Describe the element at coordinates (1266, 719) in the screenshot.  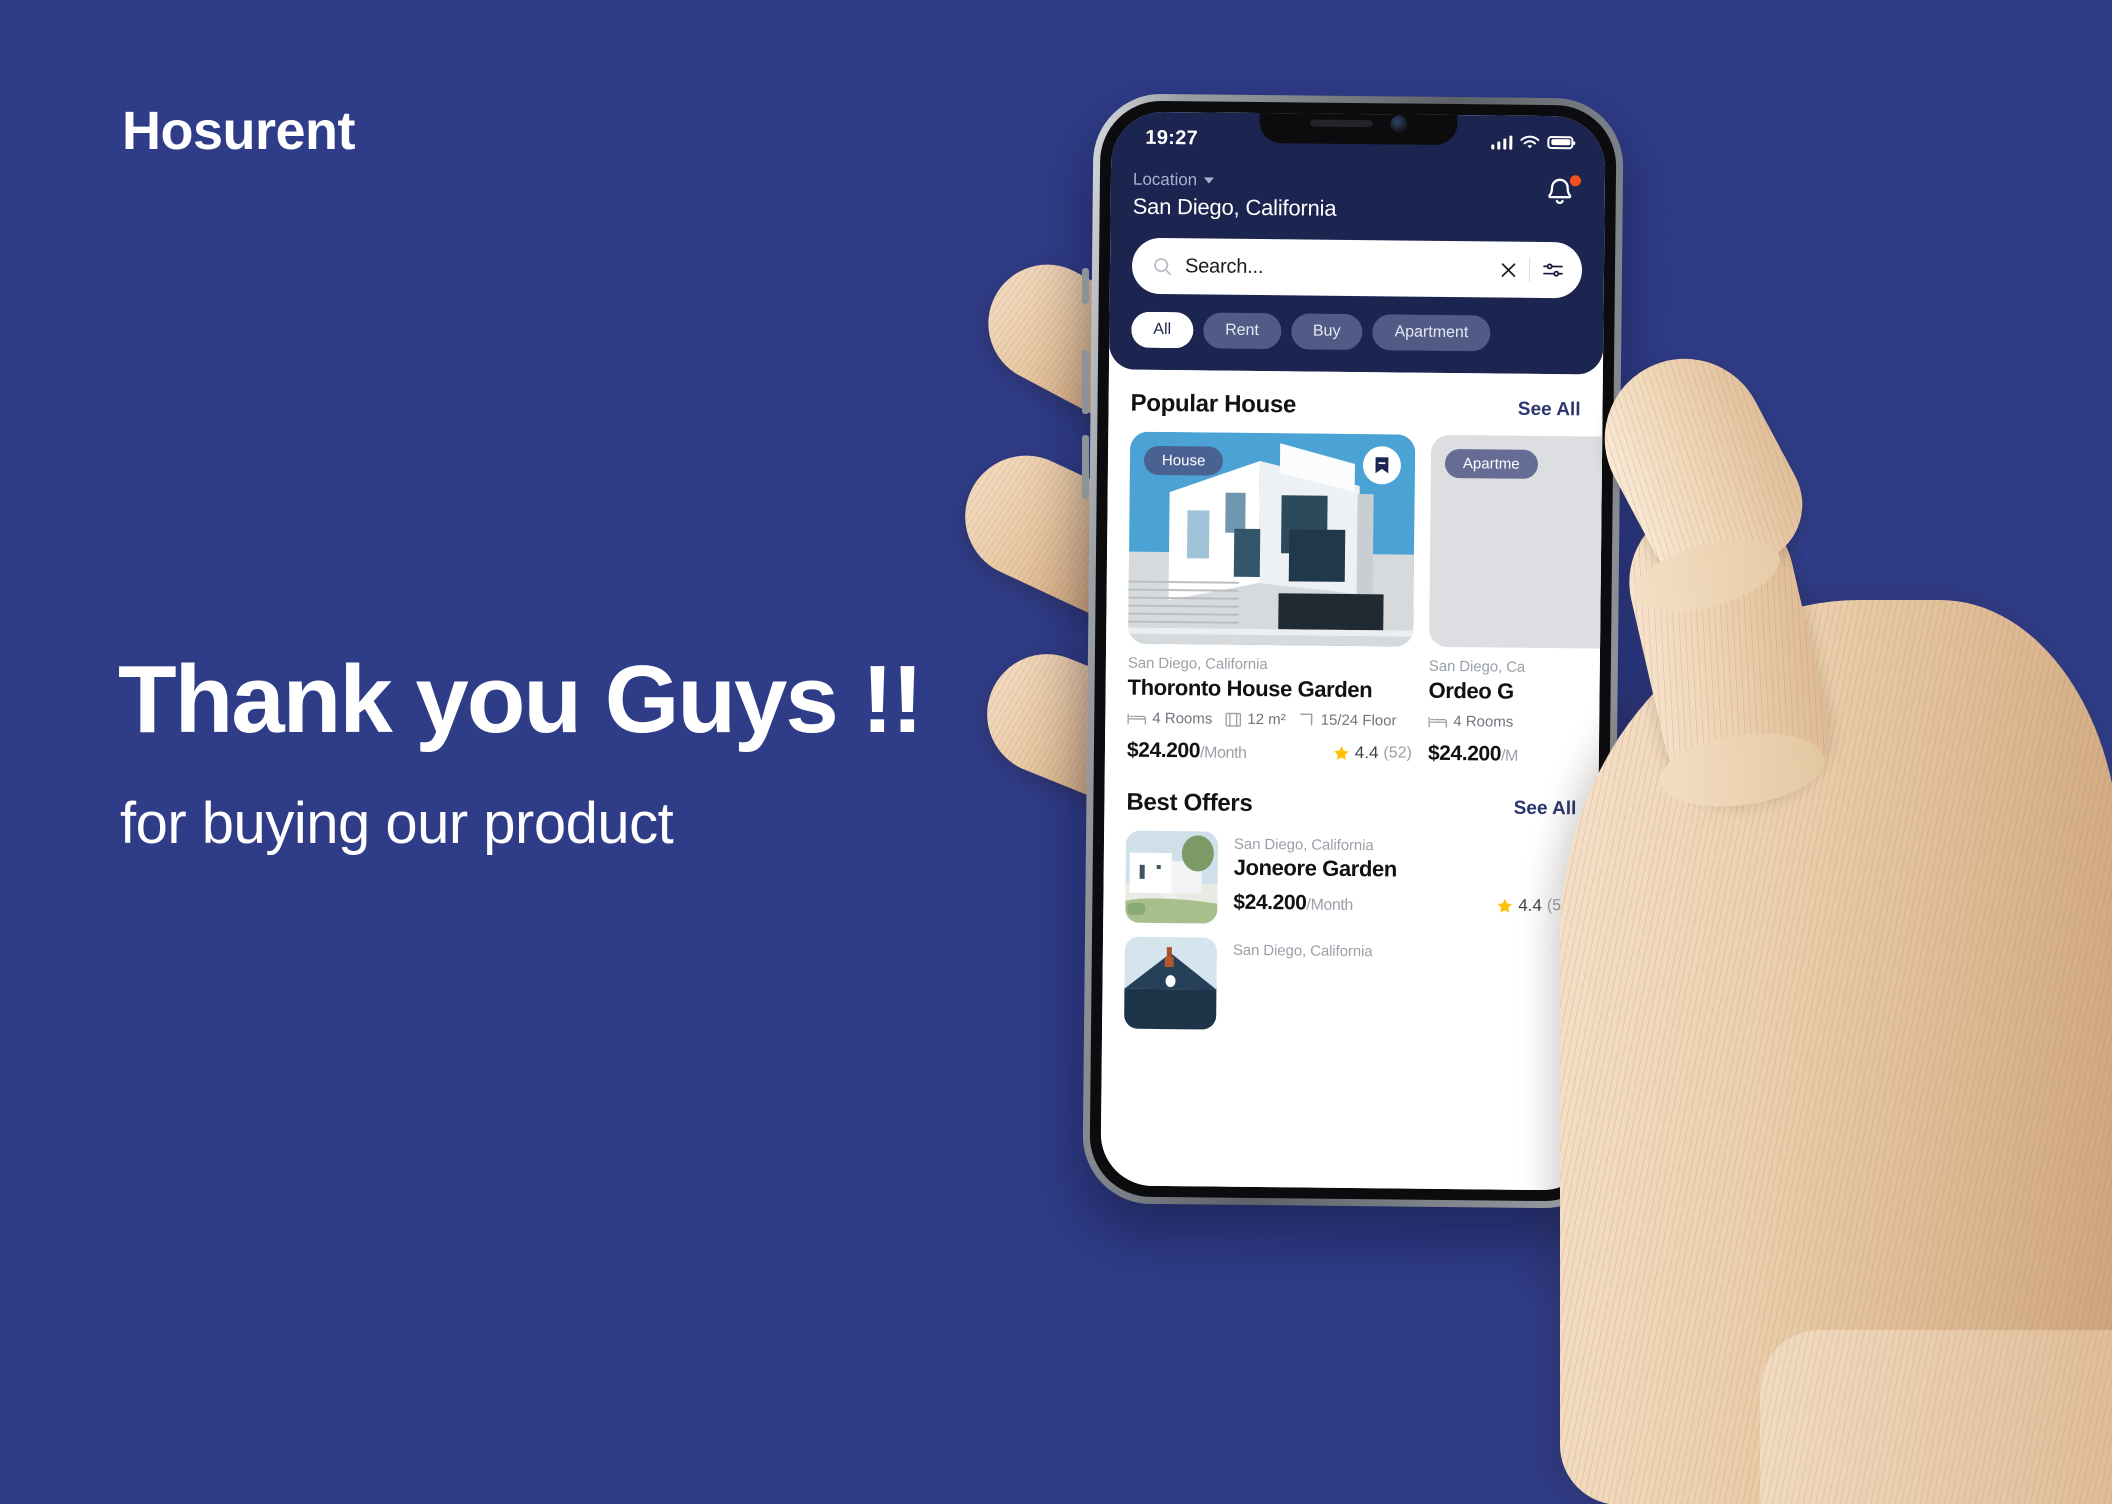
I see `feature-area-text: 12 m²` at that location.